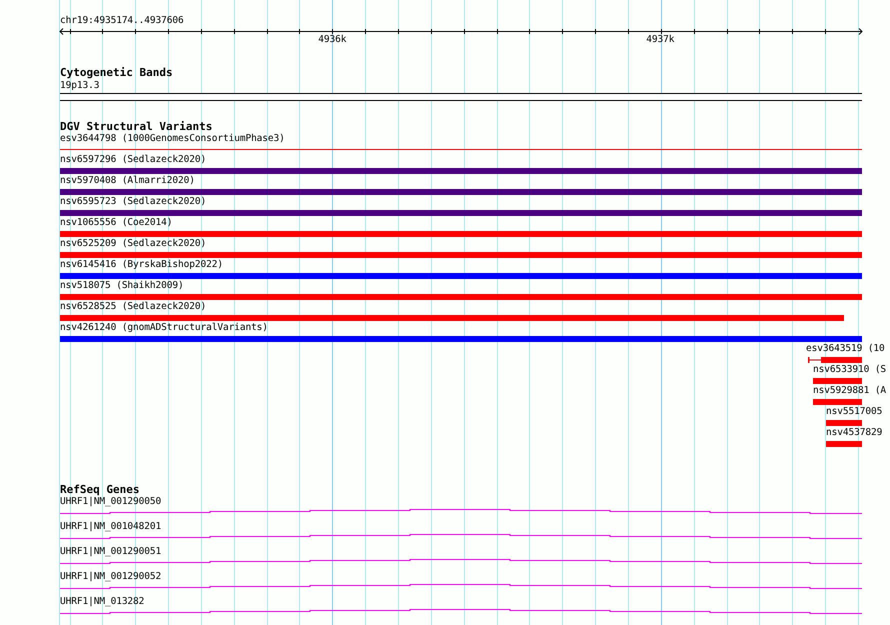  Describe the element at coordinates (845, 349) in the screenshot. I see `variant-label: esv3643519 (10` at that location.